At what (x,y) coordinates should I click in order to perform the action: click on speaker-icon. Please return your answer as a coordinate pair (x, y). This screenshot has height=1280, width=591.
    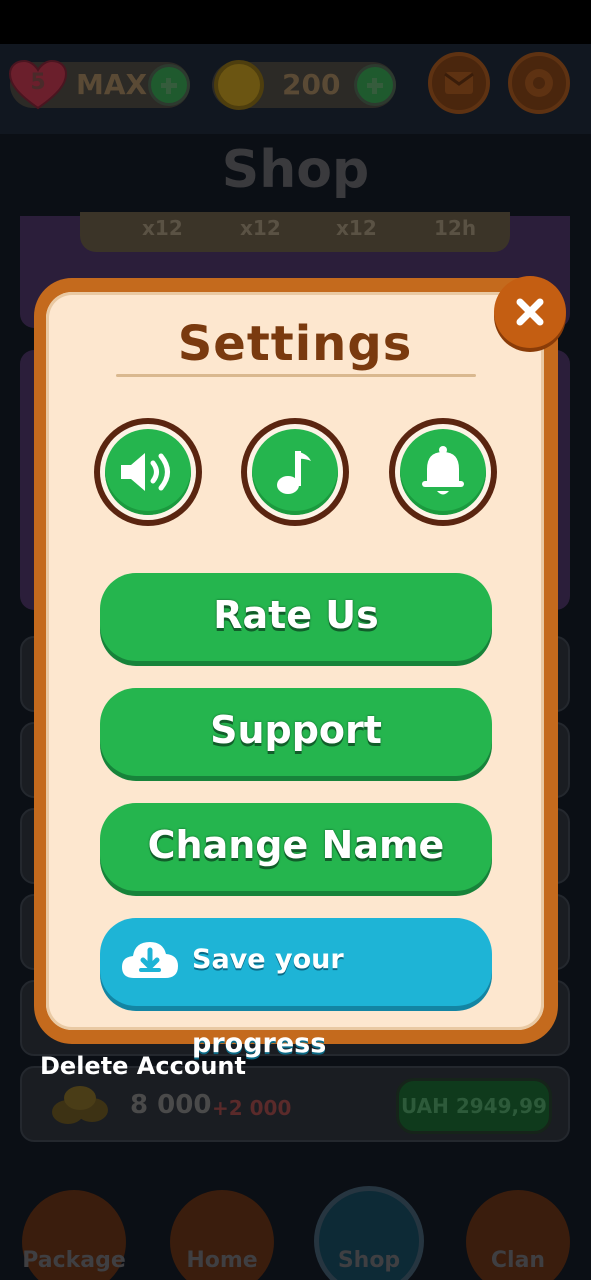
    Looking at the image, I should click on (145, 472).